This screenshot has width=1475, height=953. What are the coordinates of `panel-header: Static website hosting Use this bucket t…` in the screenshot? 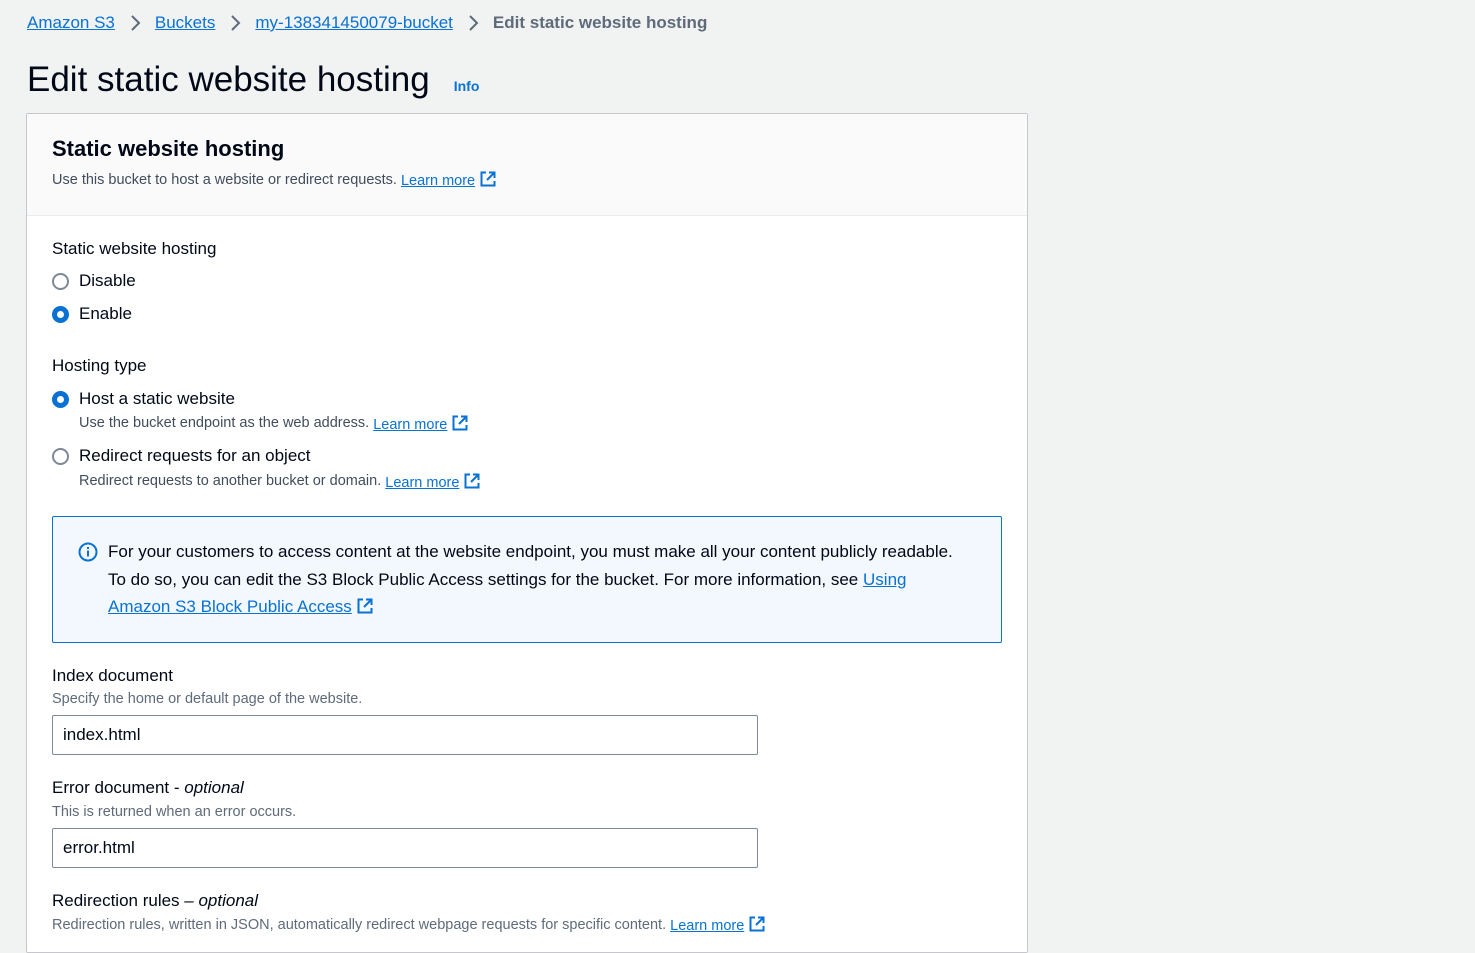 It's located at (527, 165).